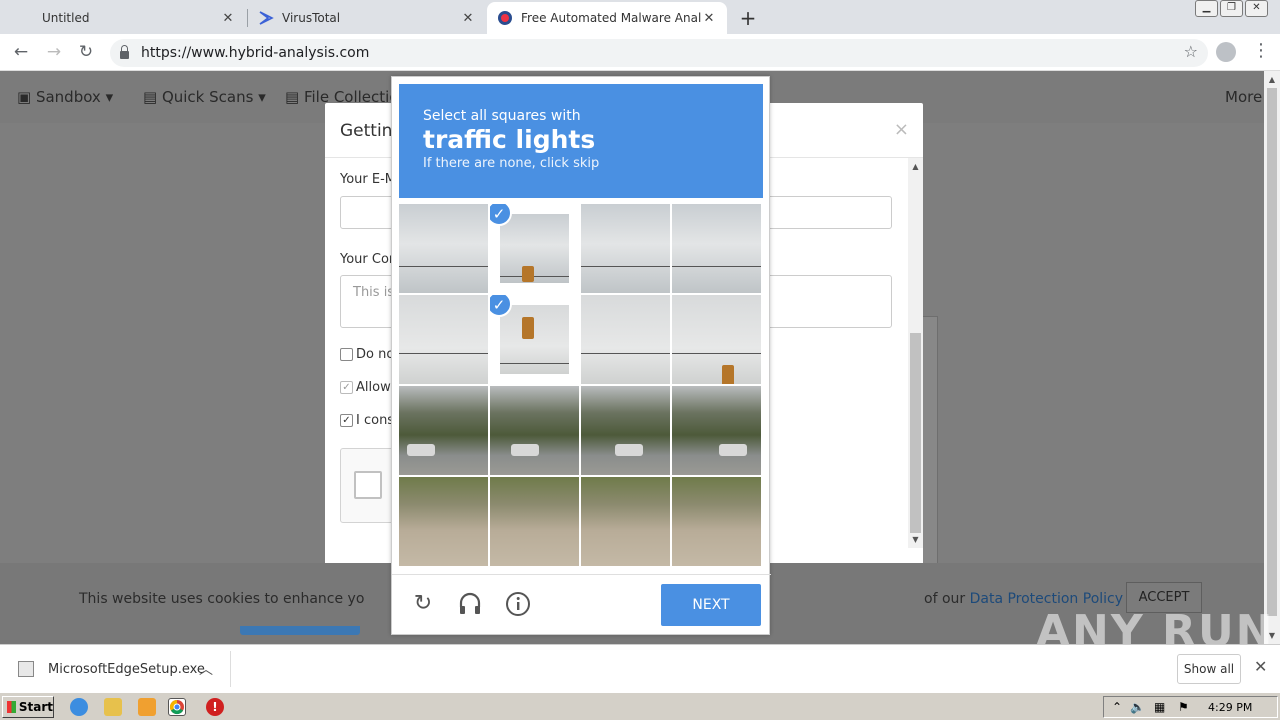 The height and width of the screenshot is (720, 1280). I want to click on data-protection-link: Data Protection Policy, so click(1046, 599).